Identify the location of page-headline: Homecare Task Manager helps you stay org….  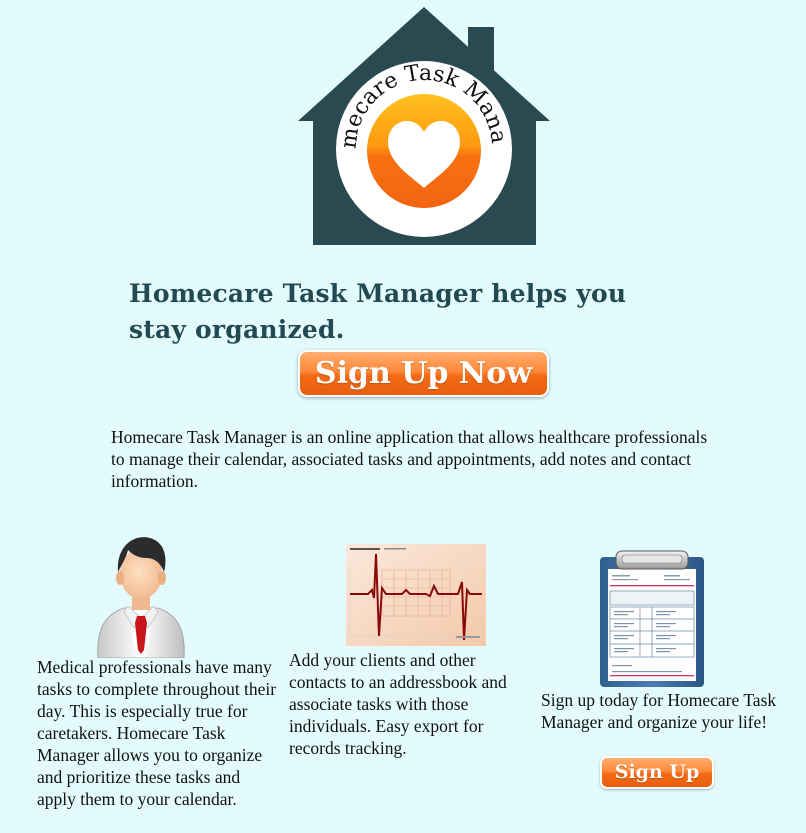
(378, 311).